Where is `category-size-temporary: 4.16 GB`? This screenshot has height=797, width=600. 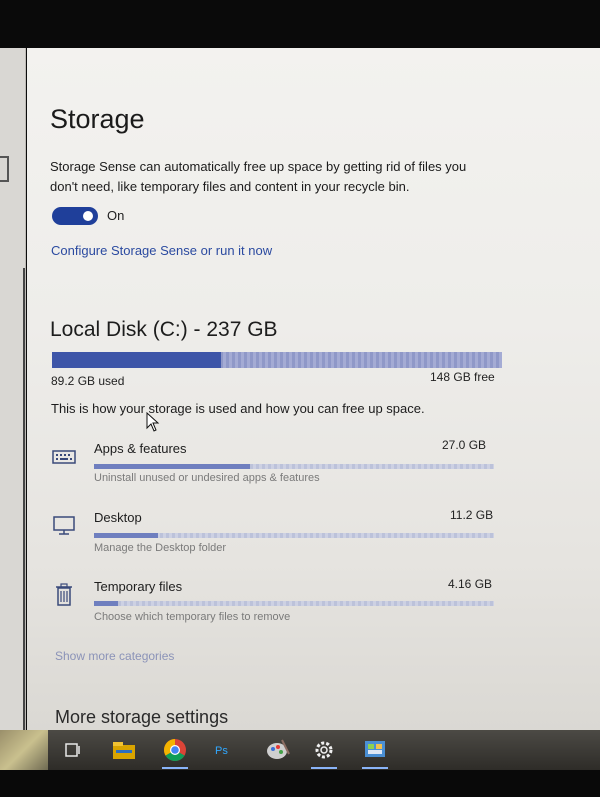
category-size-temporary: 4.16 GB is located at coordinates (470, 584).